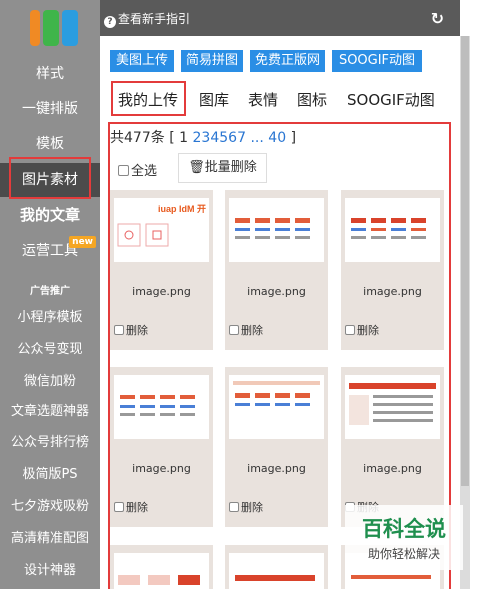 Image resolution: width=500 pixels, height=589 pixels. I want to click on watermark-title: 百科全说, so click(404, 529).